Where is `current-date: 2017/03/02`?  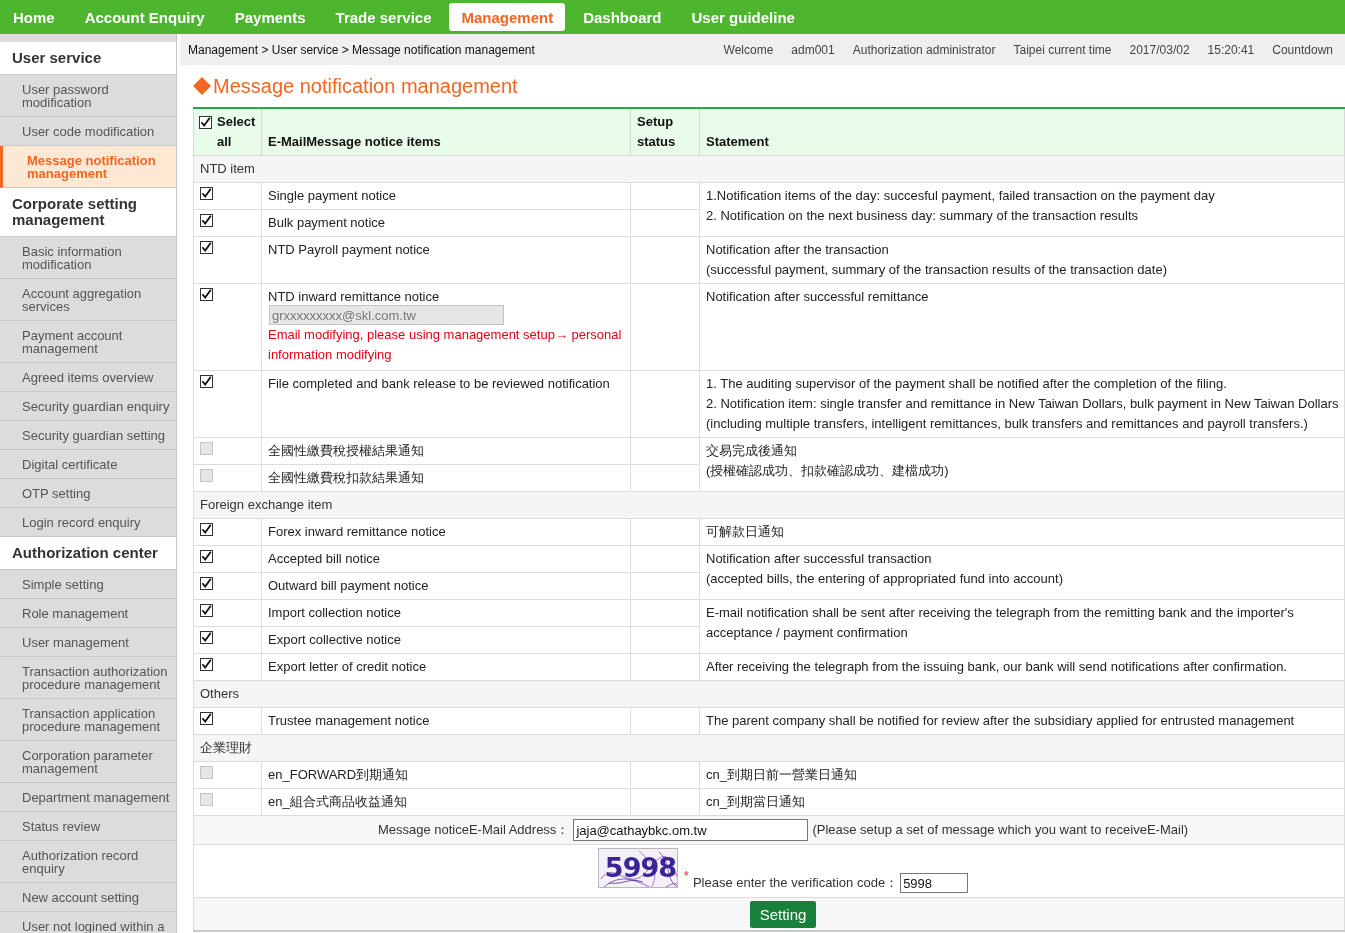
current-date: 2017/03/02 is located at coordinates (1159, 49).